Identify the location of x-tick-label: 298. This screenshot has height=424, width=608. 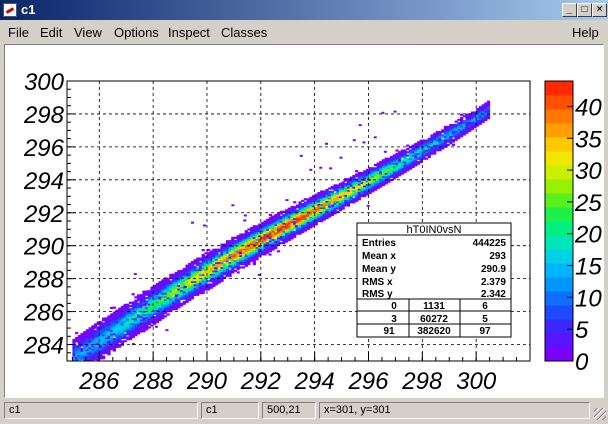
(422, 381).